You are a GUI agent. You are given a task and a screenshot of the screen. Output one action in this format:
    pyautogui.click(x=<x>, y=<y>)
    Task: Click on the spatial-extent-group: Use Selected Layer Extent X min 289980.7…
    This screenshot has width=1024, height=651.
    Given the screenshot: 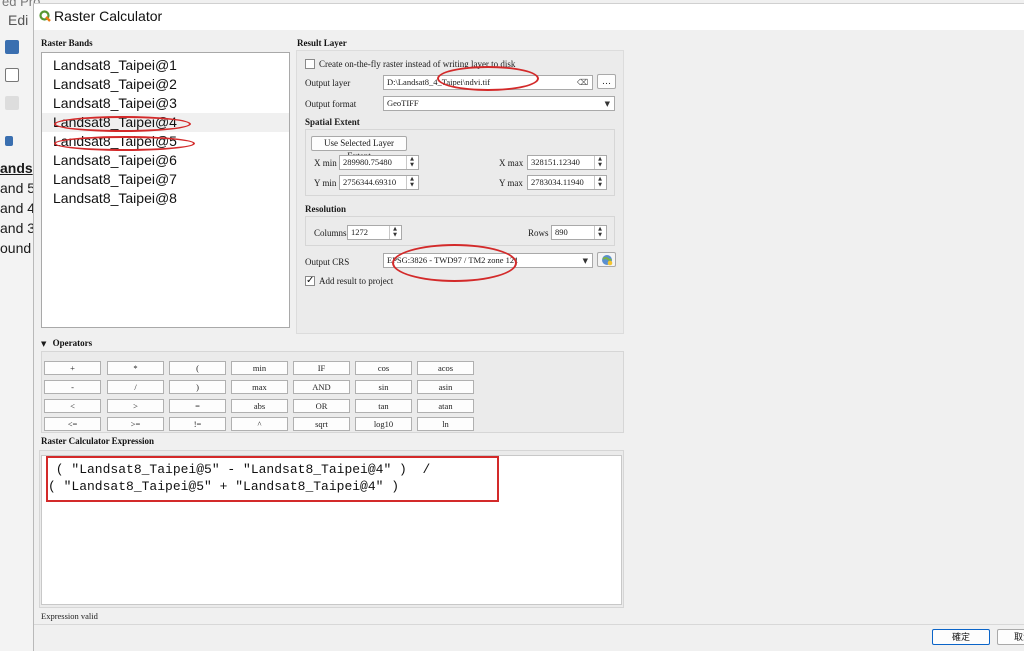 What is the action you would take?
    pyautogui.click(x=460, y=162)
    